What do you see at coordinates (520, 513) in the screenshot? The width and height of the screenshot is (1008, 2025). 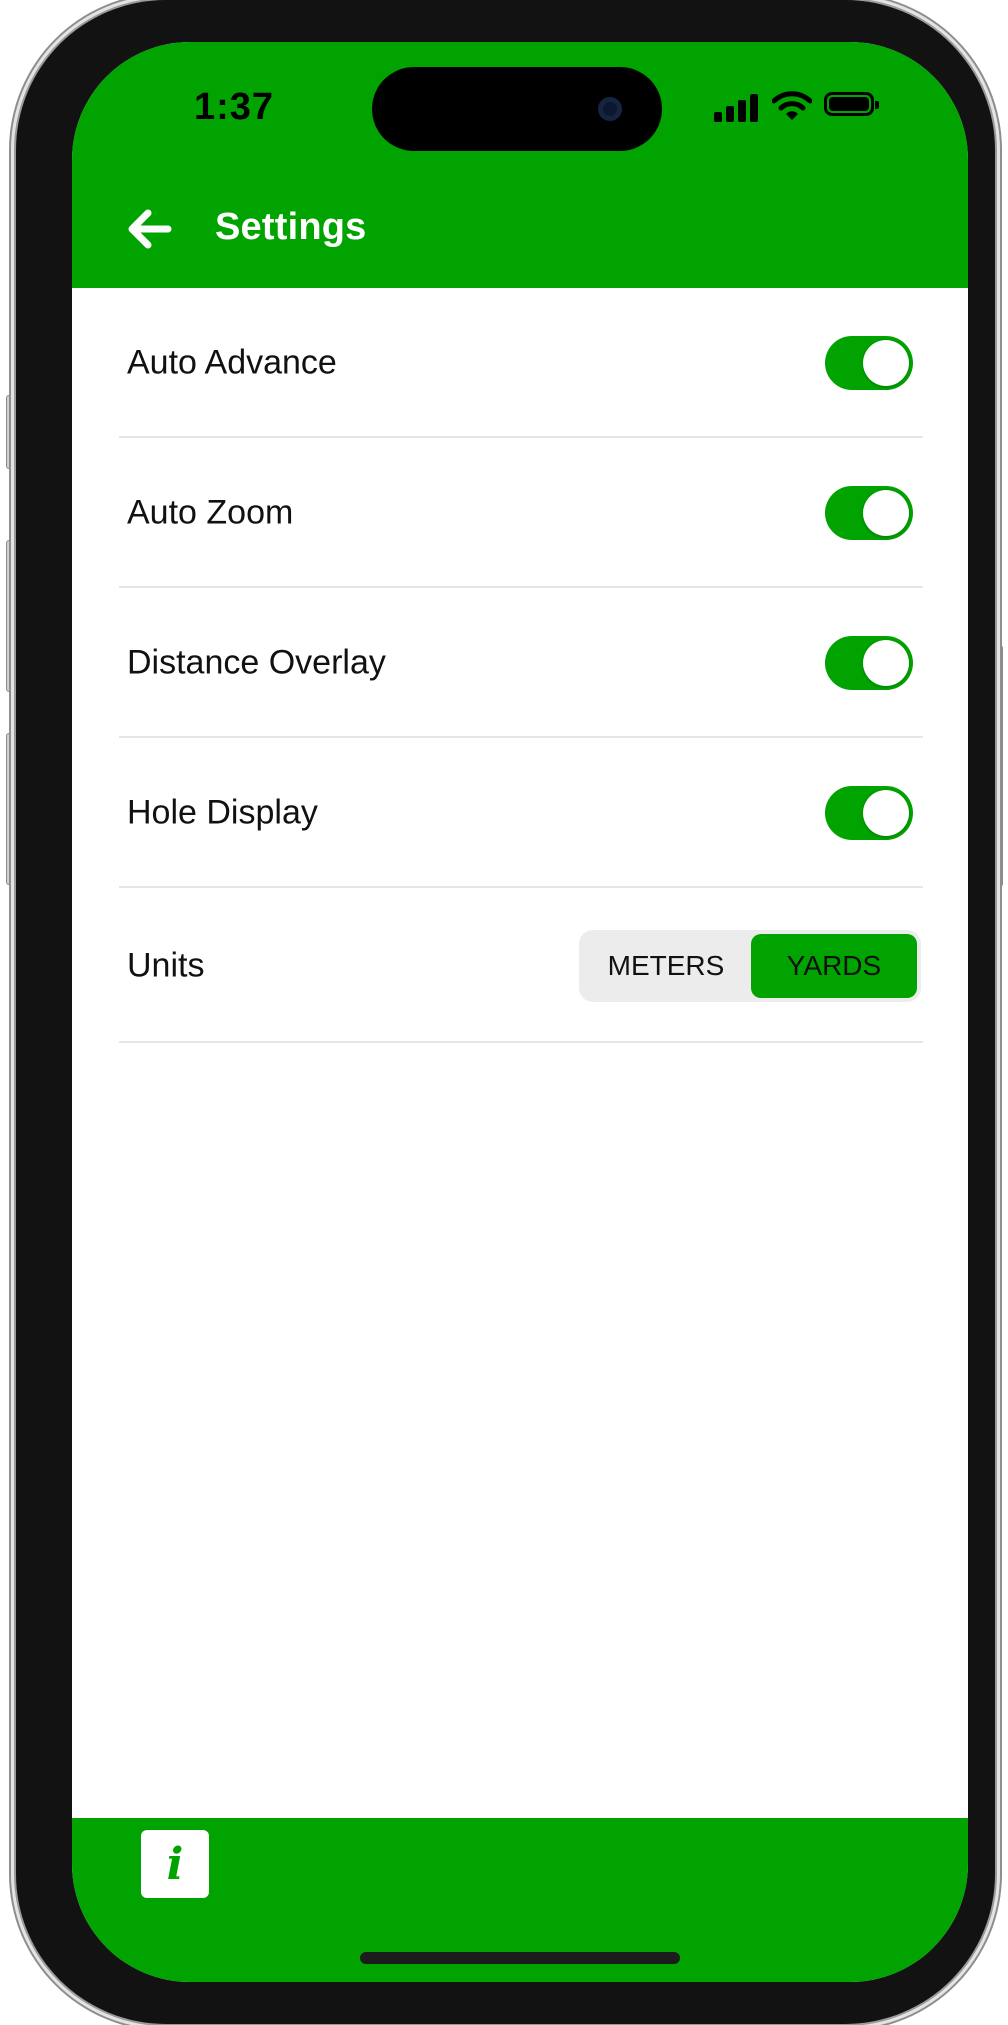 I see `setting-row-auto-zoom: Auto Zoom` at bounding box center [520, 513].